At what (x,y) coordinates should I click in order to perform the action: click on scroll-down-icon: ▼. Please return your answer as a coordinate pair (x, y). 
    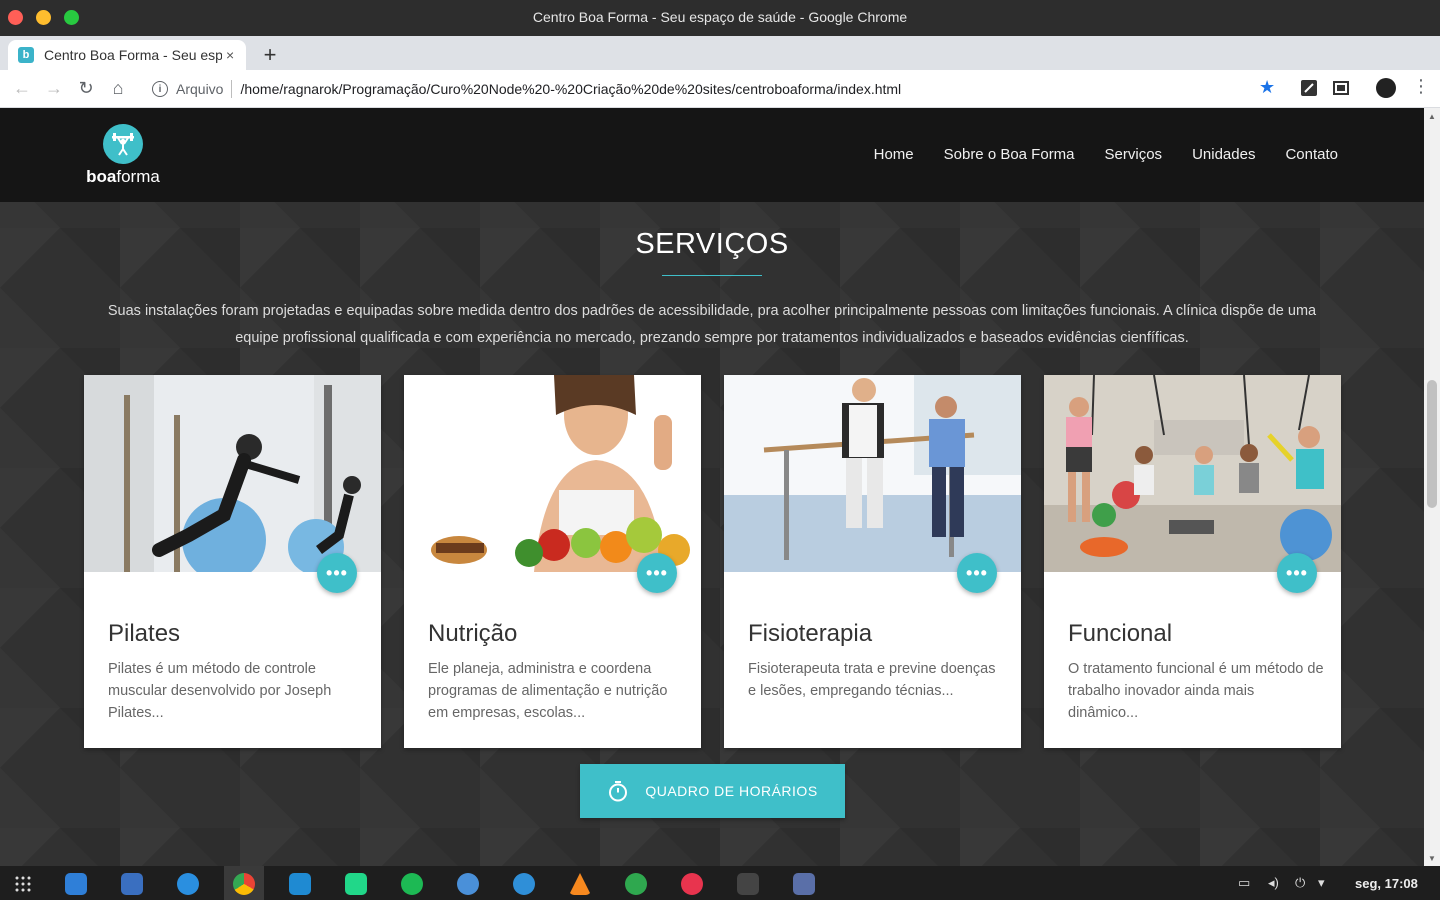
    Looking at the image, I should click on (1432, 858).